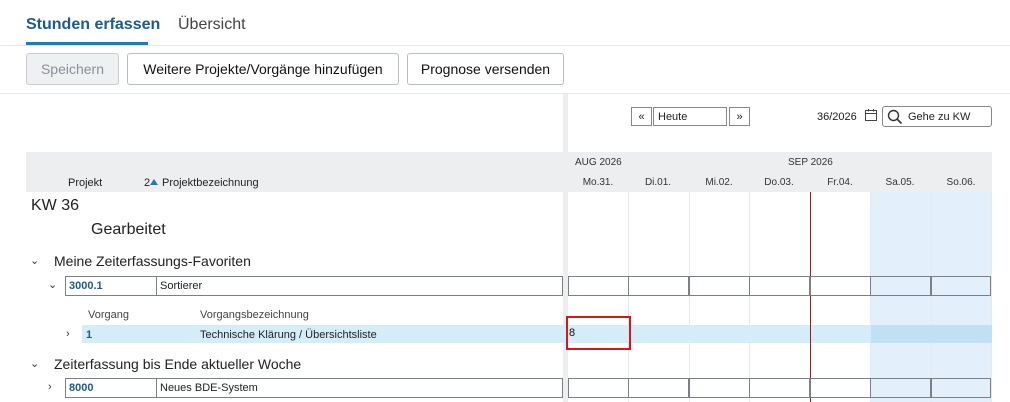  Describe the element at coordinates (840, 182) in the screenshot. I see `day-header-fr: Fr.04.` at that location.